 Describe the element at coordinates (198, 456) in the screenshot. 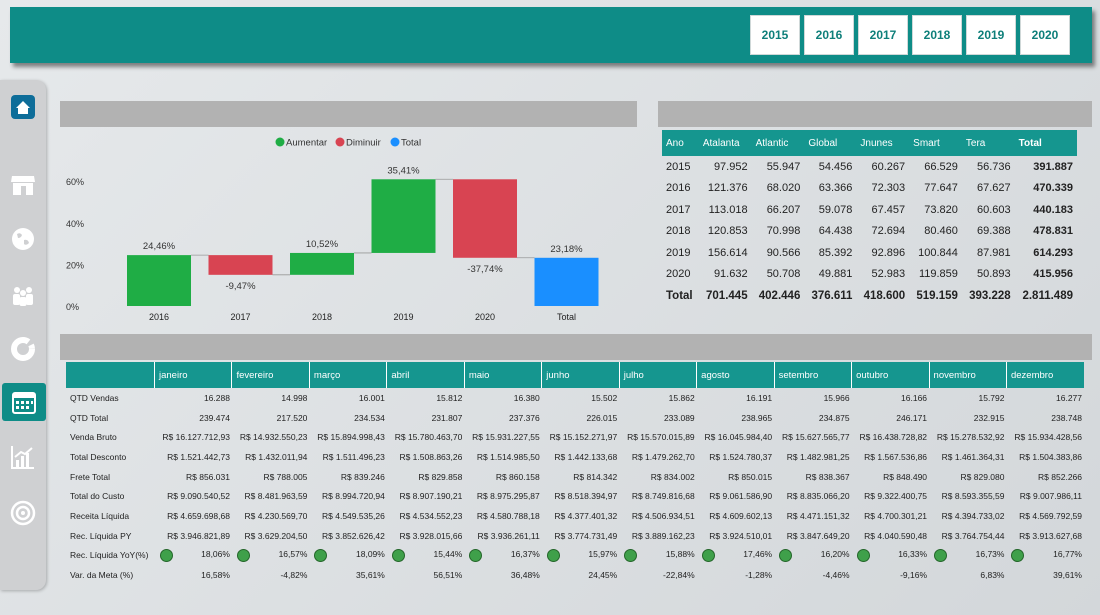

I see `cell-value: R$ 1.521.442,73` at that location.